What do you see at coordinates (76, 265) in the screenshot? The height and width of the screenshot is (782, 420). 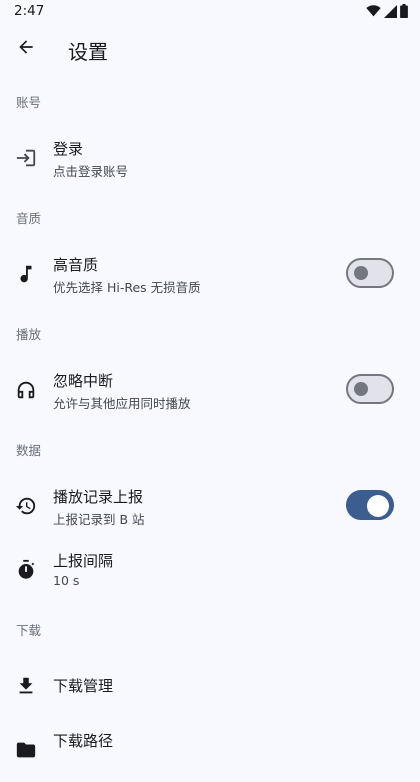 I see `pref-hires-title: 高音质` at bounding box center [76, 265].